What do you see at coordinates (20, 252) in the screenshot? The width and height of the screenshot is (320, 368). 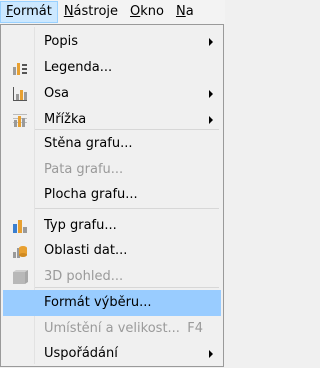 I see `data-ranges-icon` at bounding box center [20, 252].